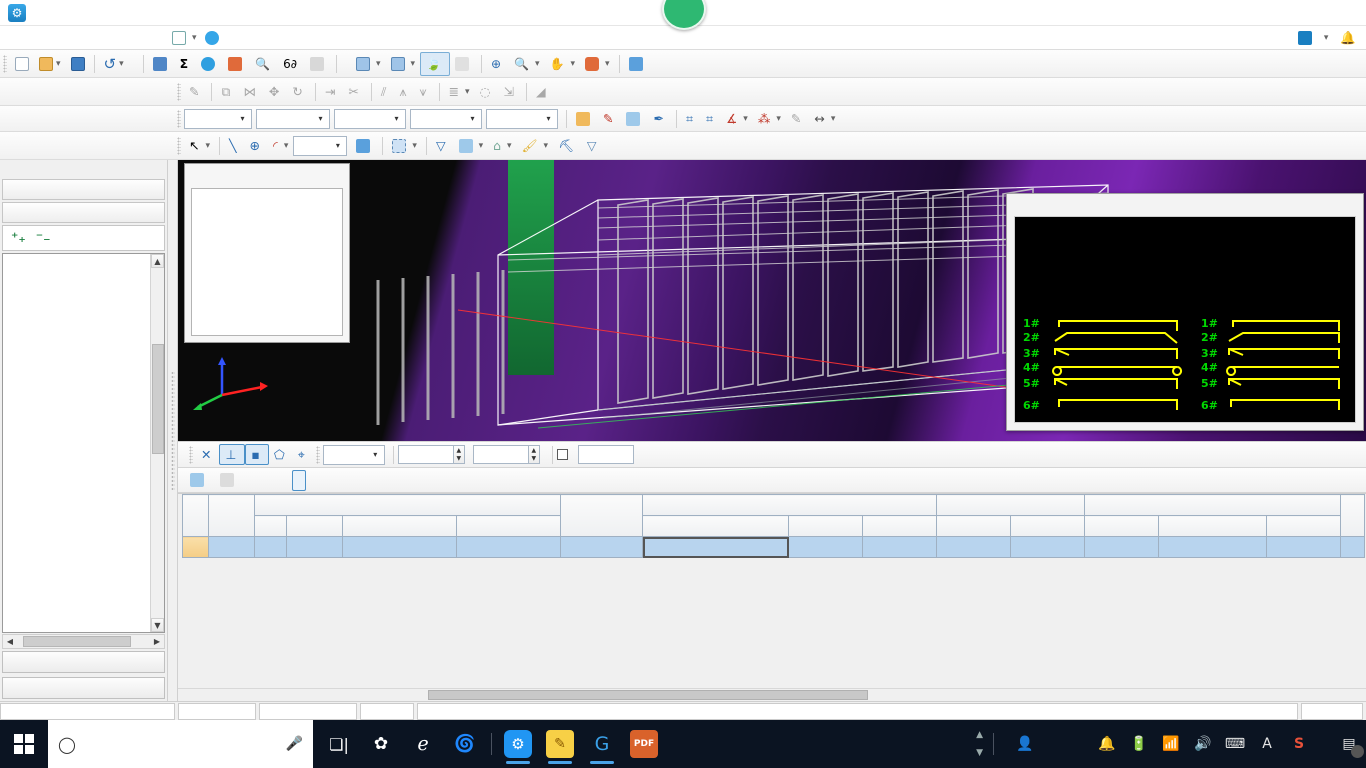  What do you see at coordinates (274, 480) in the screenshot?
I see `page-setup-button` at bounding box center [274, 480].